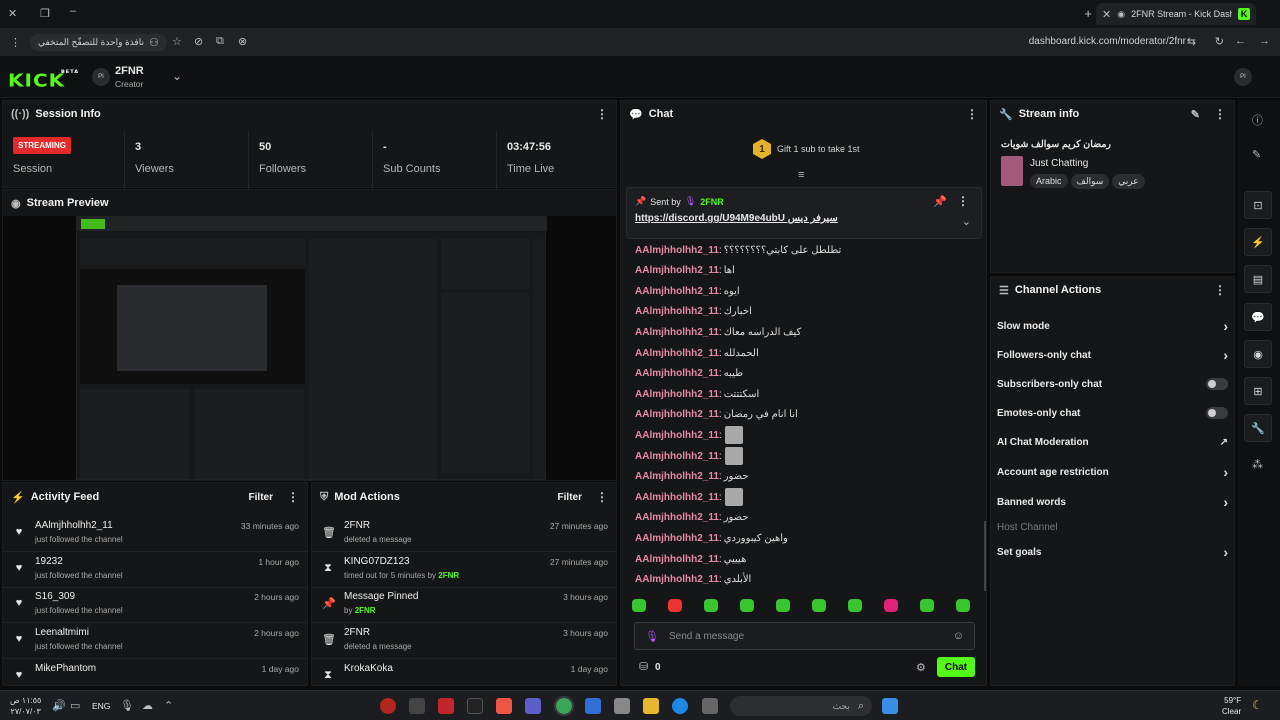 The width and height of the screenshot is (1280, 720). Describe the element at coordinates (1243, 77) in the screenshot. I see `user-avatar: PI` at that location.